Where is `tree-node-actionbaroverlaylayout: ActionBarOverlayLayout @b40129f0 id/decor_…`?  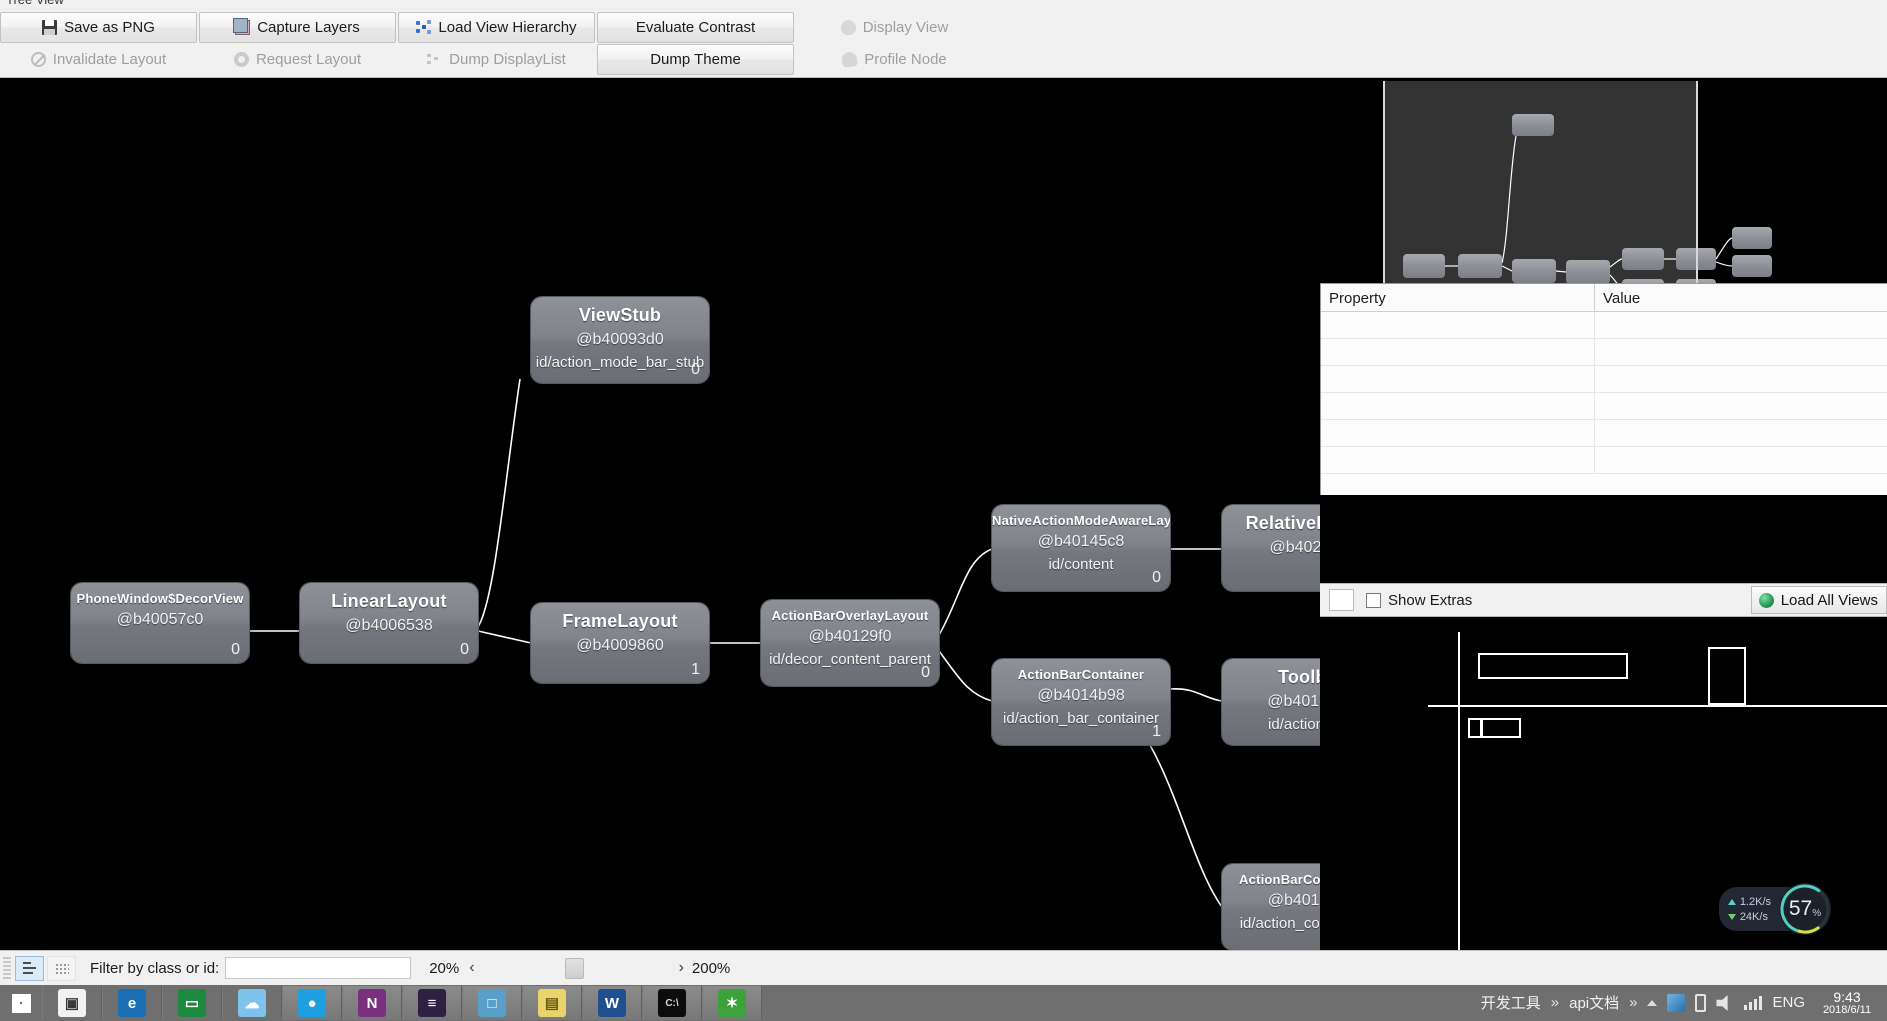 tree-node-actionbaroverlaylayout: ActionBarOverlayLayout @b40129f0 id/decor_… is located at coordinates (850, 643).